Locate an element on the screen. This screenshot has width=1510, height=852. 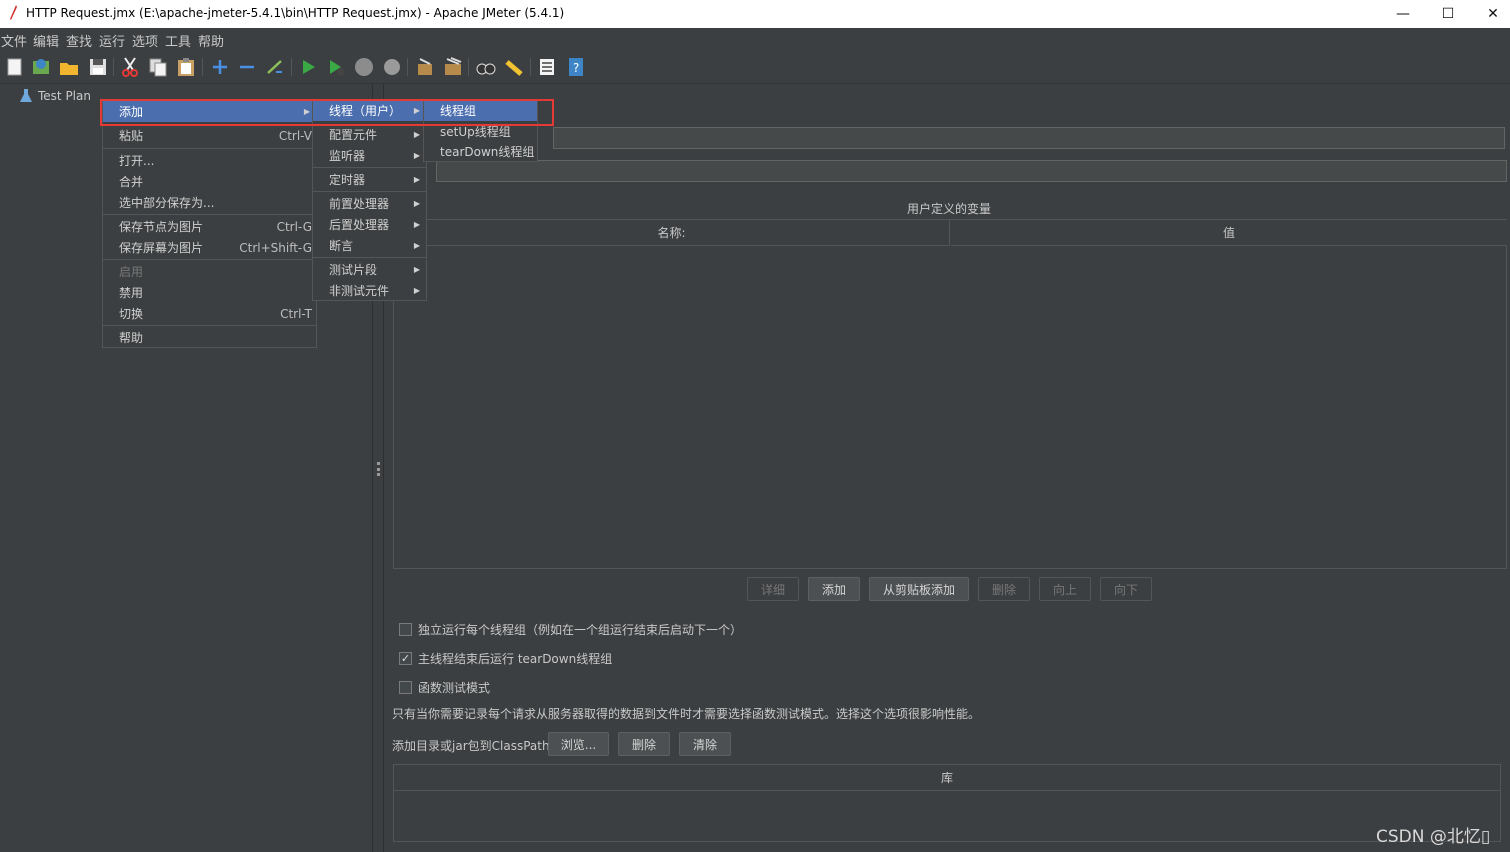
menu-bar: 文件 编辑 查找 运行 选项 工具 帮助 is located at coordinates (755, 39).